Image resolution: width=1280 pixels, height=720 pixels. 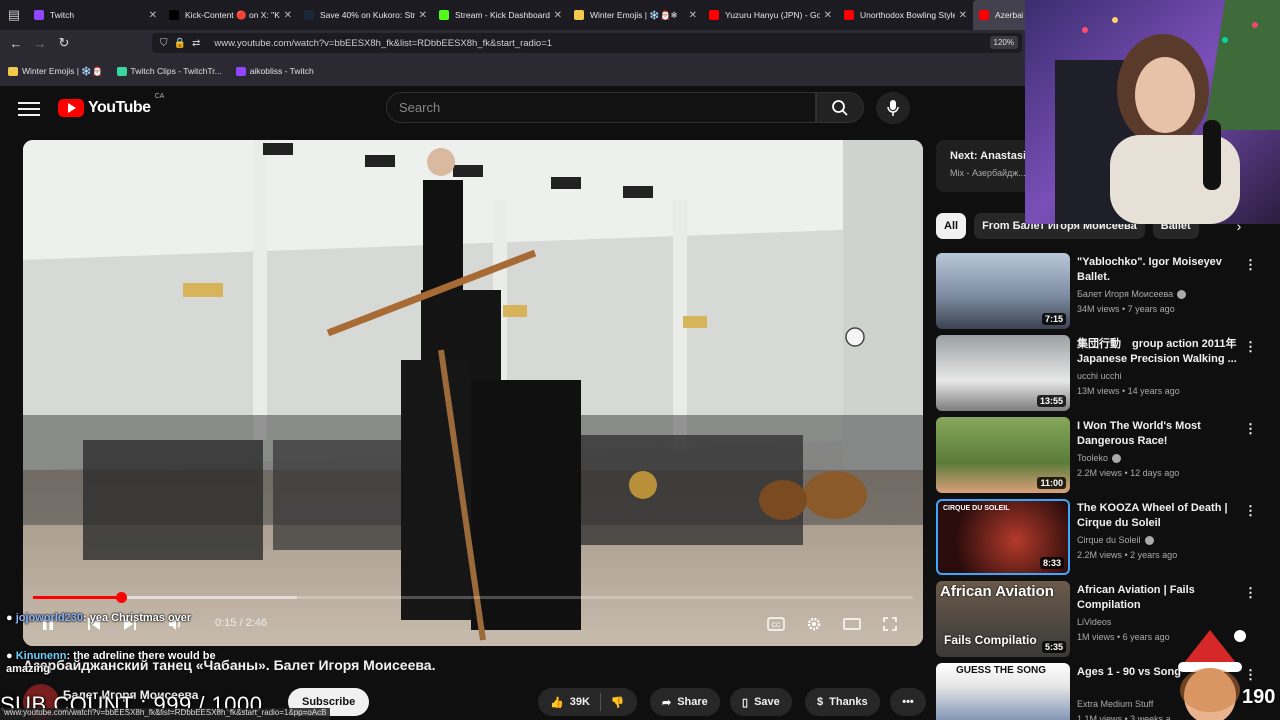 I want to click on recommended-channel: LiVideos, so click(x=1094, y=622).